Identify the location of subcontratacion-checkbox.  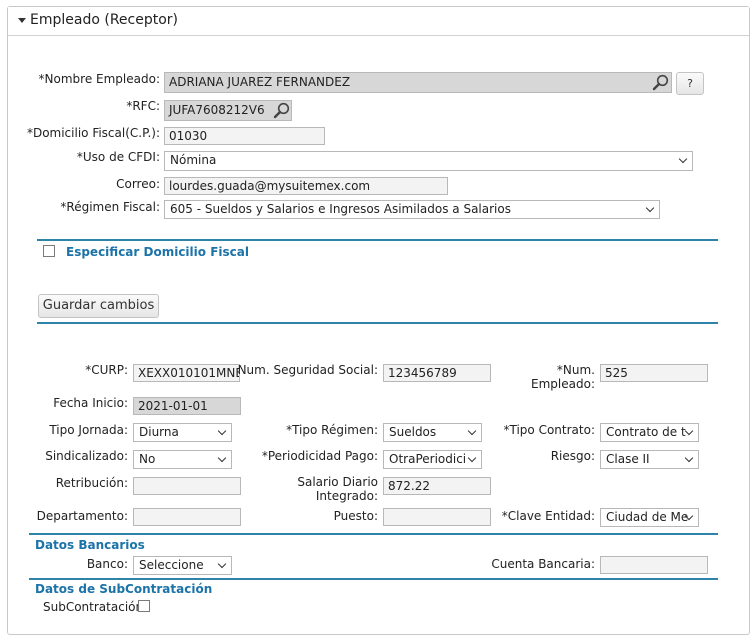
(144, 606).